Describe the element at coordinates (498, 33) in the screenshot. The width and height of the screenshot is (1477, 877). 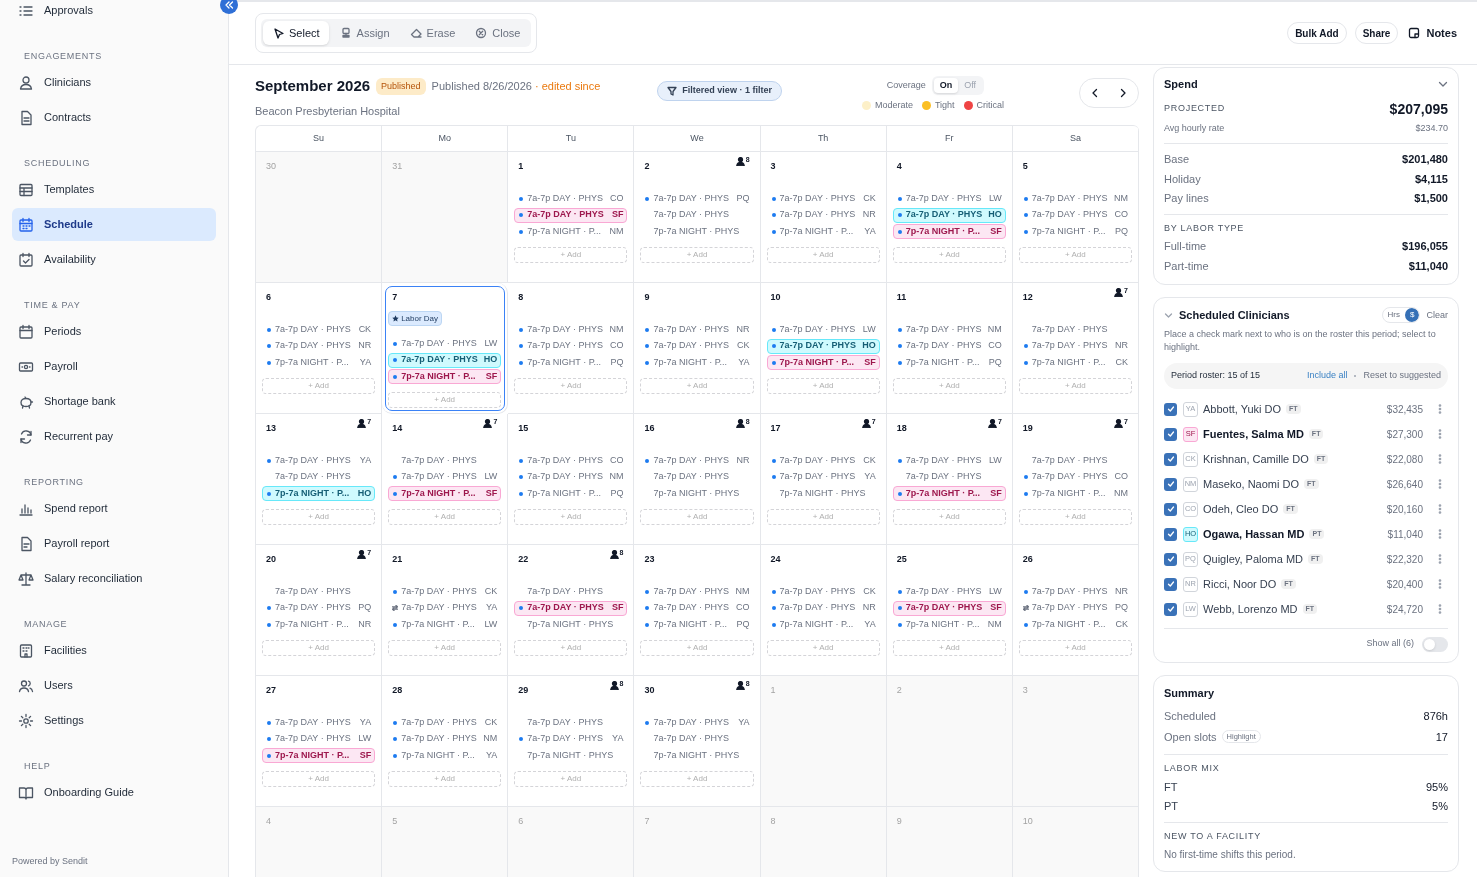
I see `tool-button: Close` at that location.